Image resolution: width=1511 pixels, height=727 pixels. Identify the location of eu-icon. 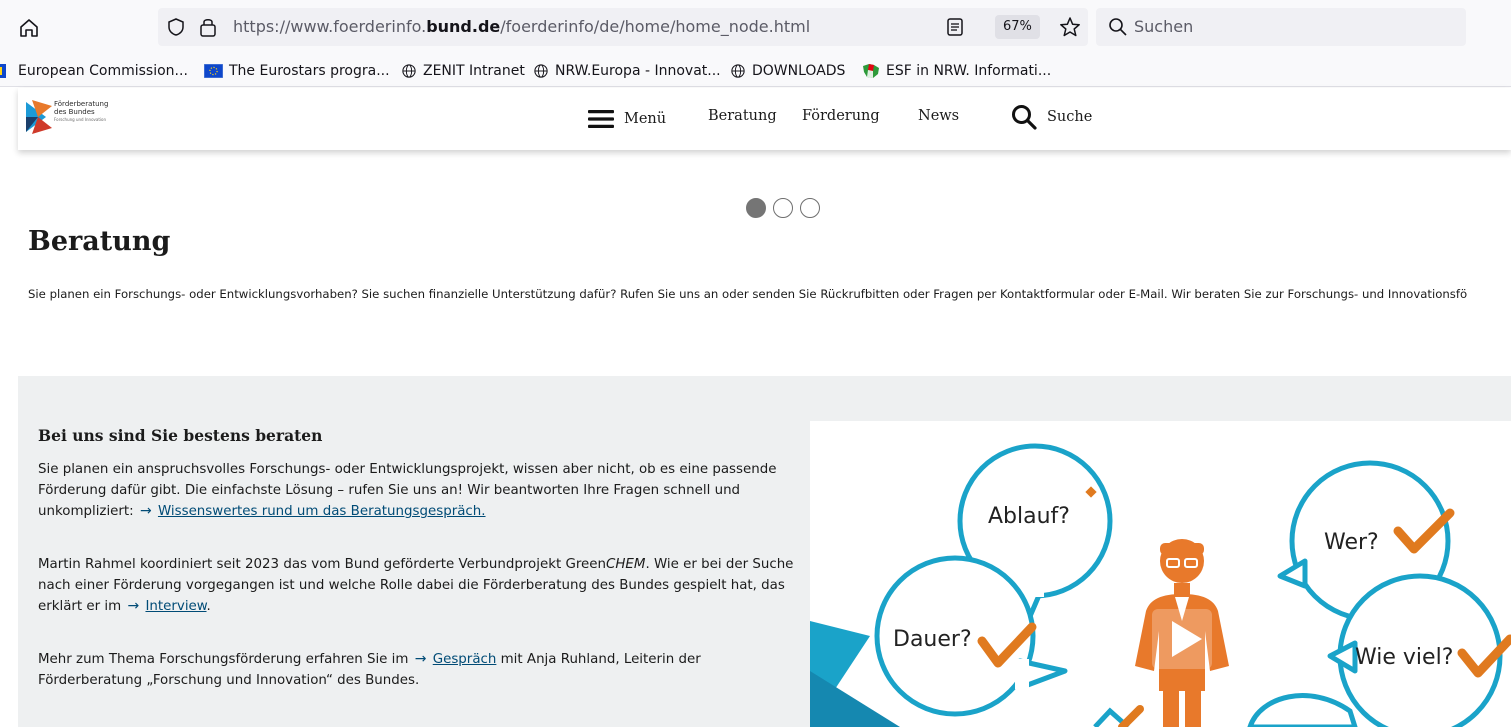
(3, 71).